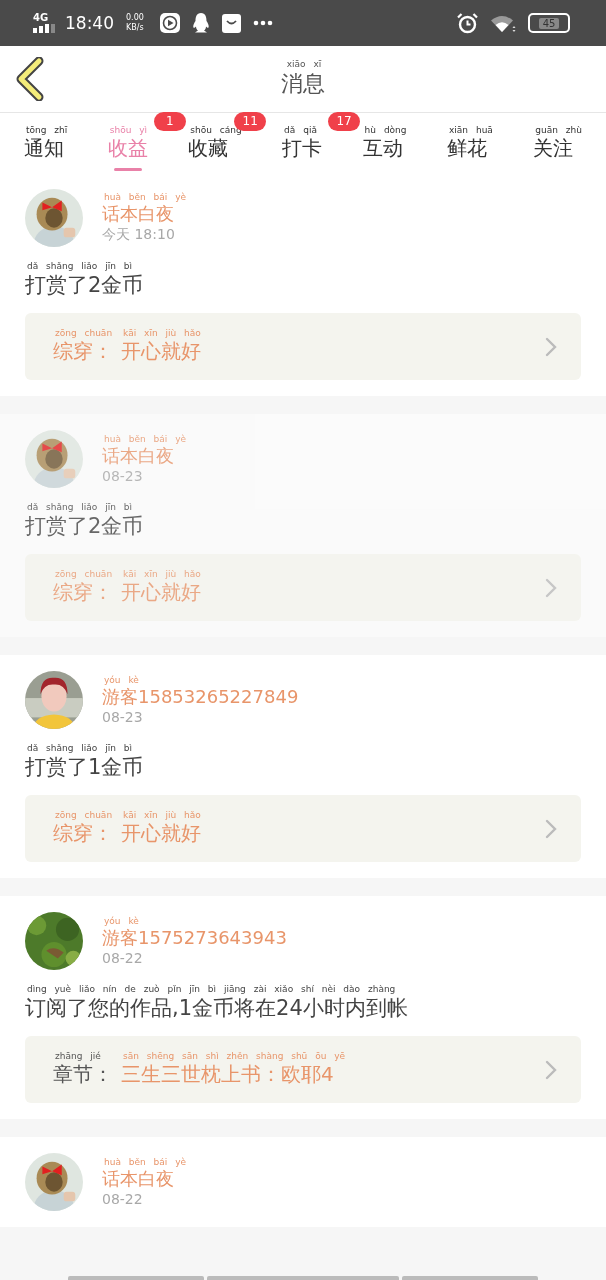 Image resolution: width=606 pixels, height=1280 pixels. I want to click on tab: tōng zhī 通知, so click(46, 146).